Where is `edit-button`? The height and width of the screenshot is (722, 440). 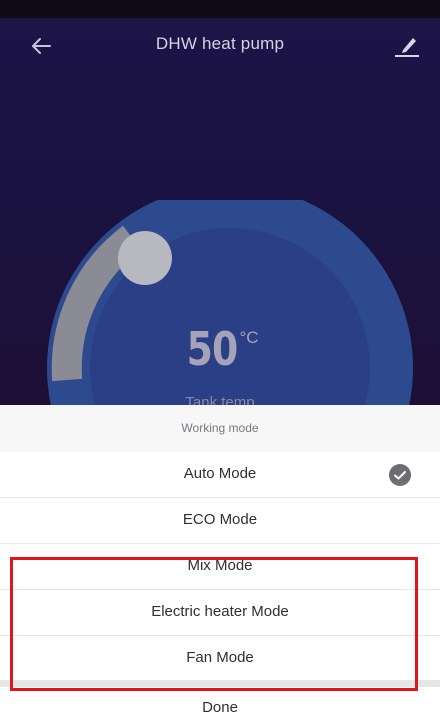 edit-button is located at coordinates (407, 45).